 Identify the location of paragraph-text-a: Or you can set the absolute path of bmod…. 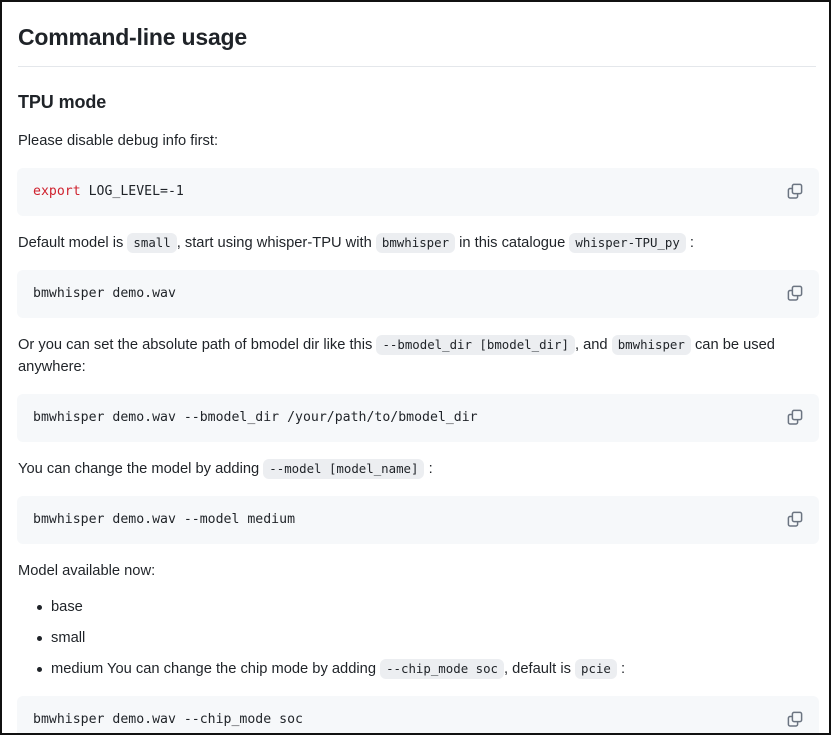
(195, 345).